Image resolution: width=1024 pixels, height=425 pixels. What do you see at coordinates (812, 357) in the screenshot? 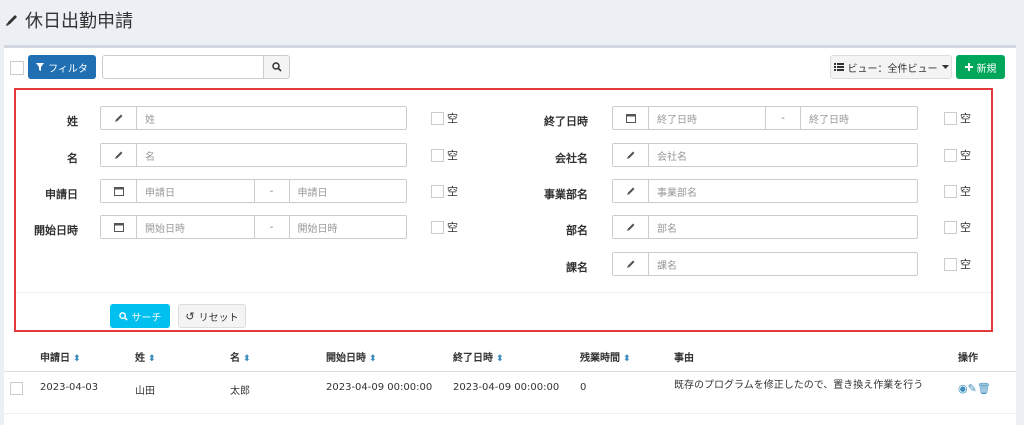
I see `column-header-reason: 事由` at bounding box center [812, 357].